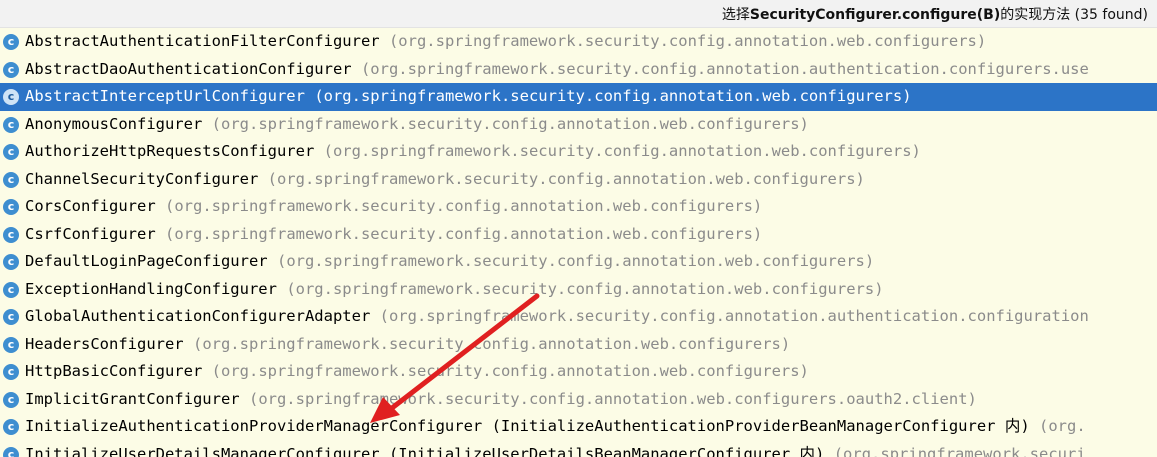 The image size is (1157, 457). I want to click on class-name: AbstractDaoAuthenticationConfigurer, so click(188, 68).